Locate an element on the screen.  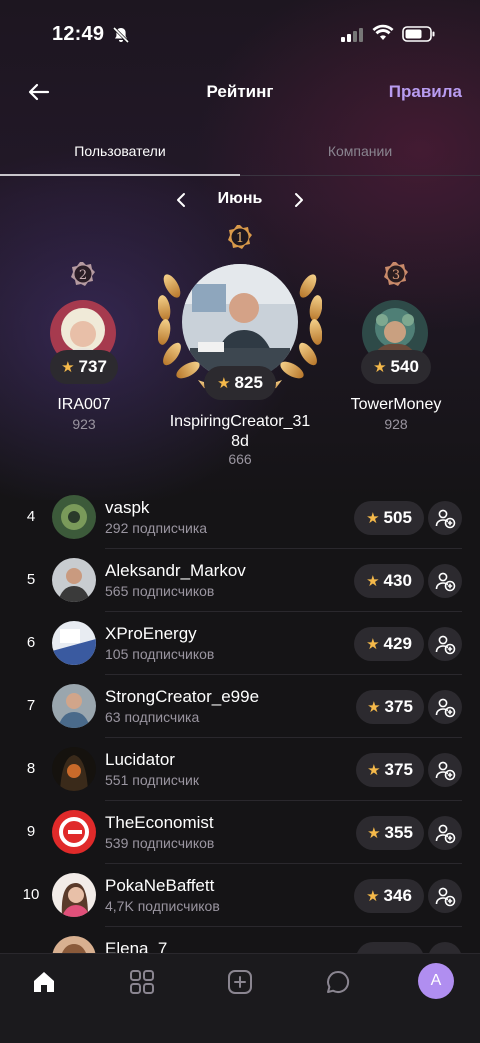
user-name: TheEconomist is located at coordinates (159, 823).